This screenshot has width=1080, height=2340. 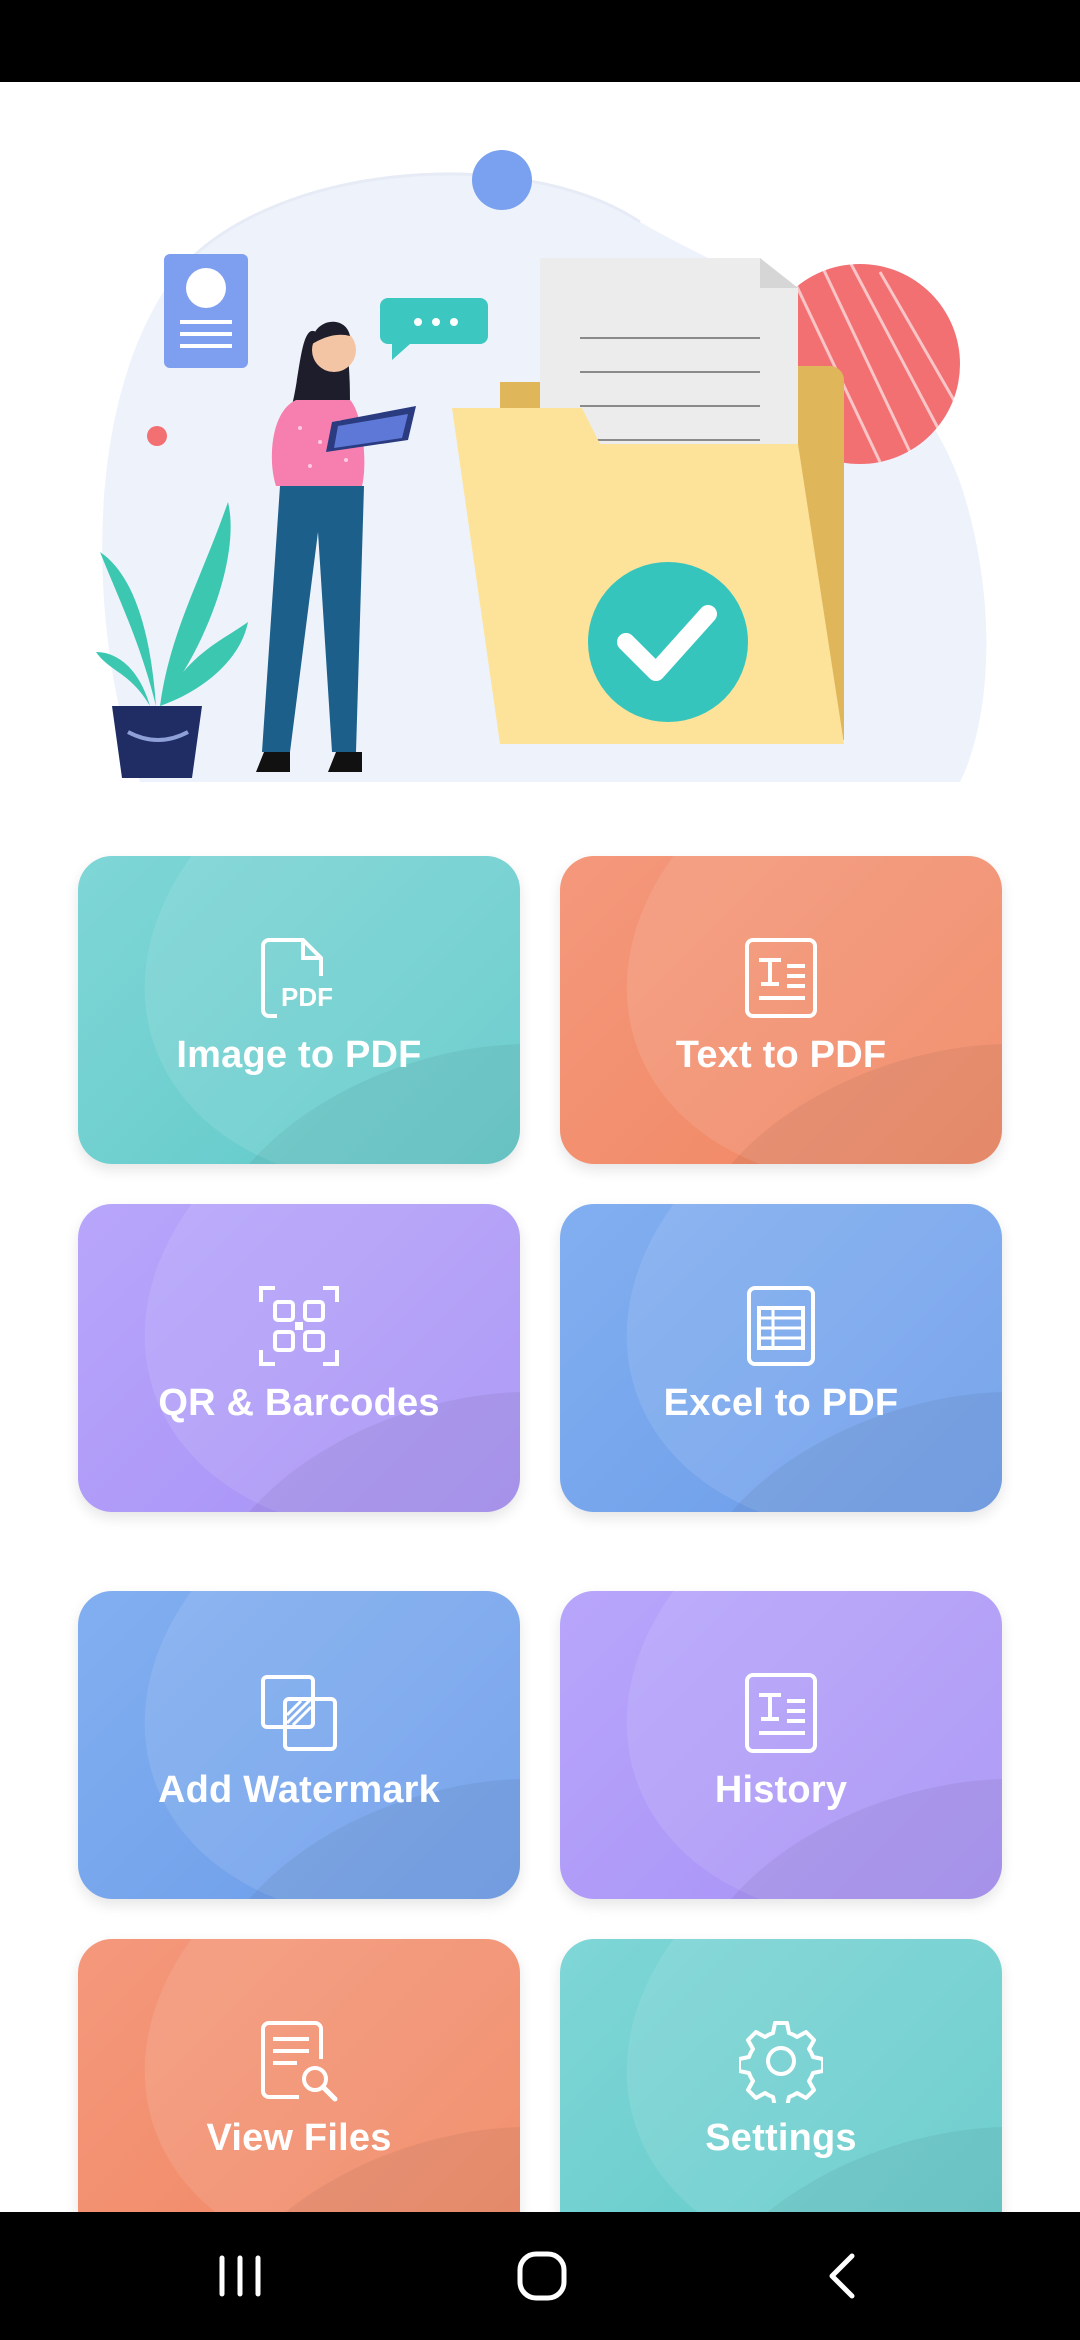 I want to click on card-label: Settings, so click(x=781, y=2137).